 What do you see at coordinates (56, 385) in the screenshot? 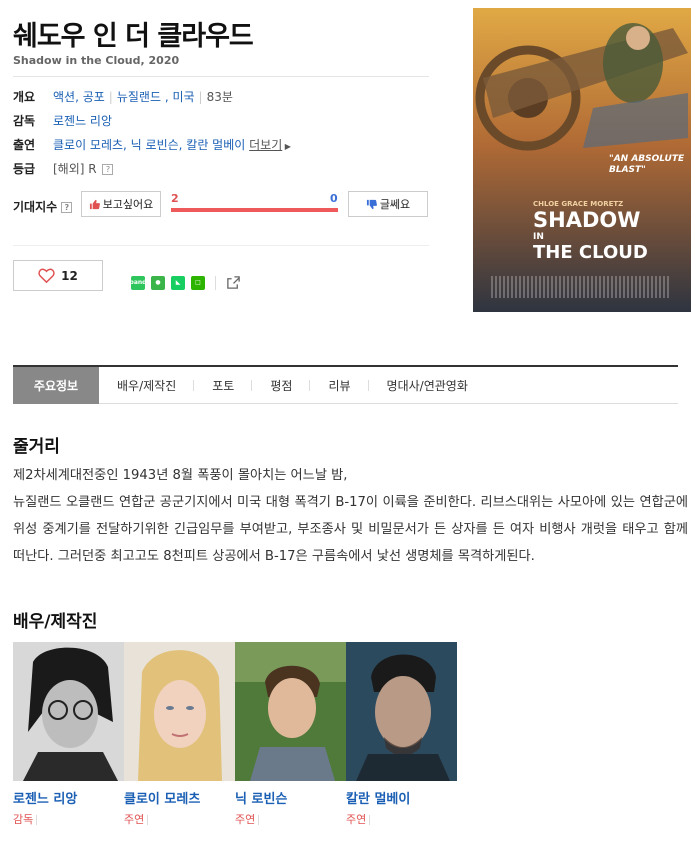
I see `tab-main-info: 주요정보` at bounding box center [56, 385].